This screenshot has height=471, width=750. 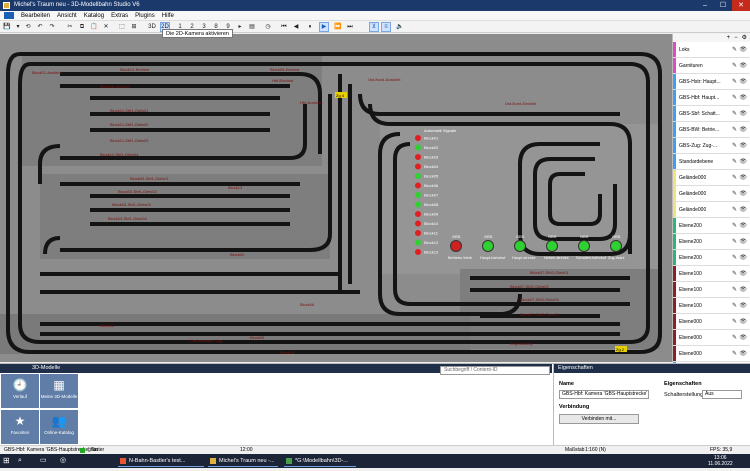 I want to click on block-label: Block11-Sbf1-Gleis04, so click(x=119, y=154).